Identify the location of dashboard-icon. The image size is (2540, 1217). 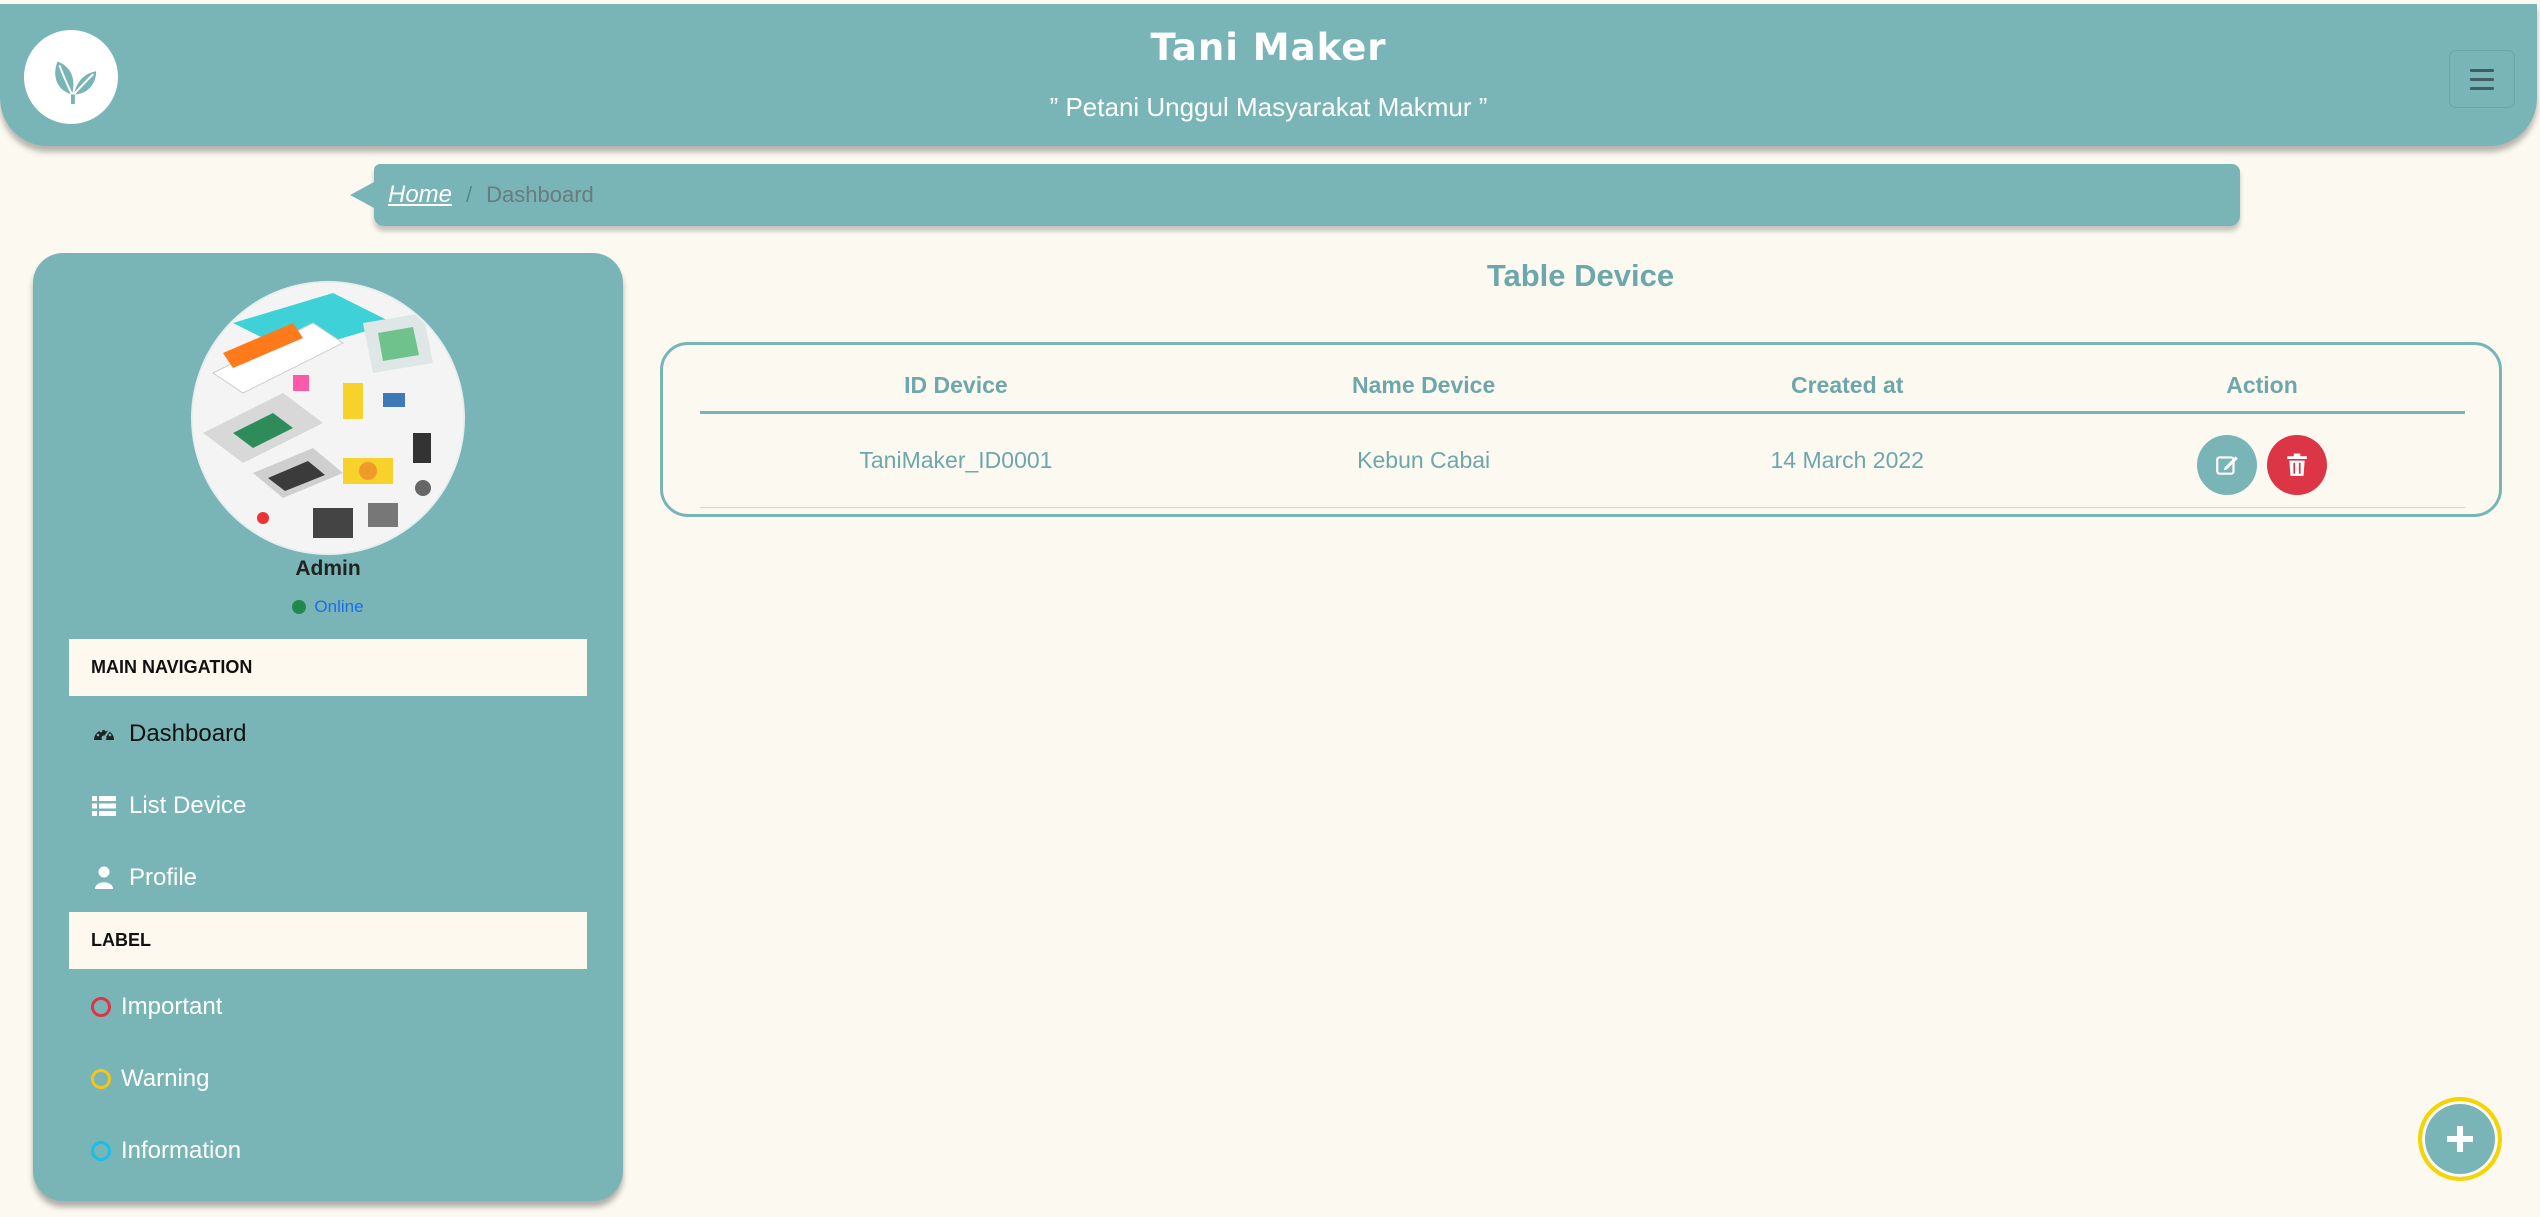
(104, 734).